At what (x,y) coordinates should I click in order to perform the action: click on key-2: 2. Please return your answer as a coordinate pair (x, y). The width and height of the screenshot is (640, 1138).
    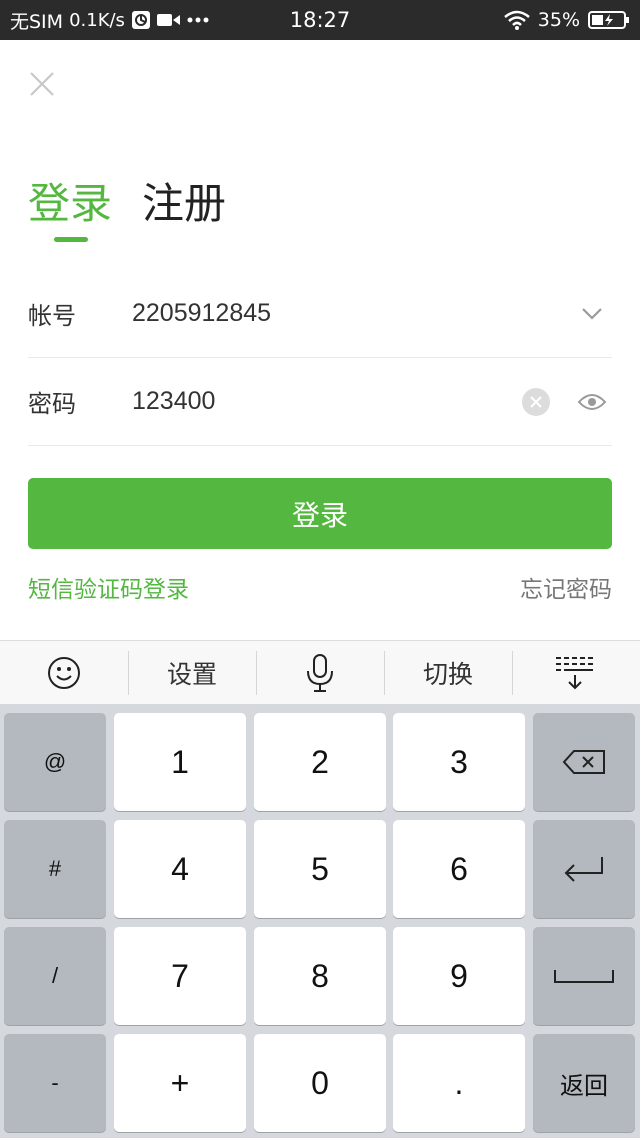
    Looking at the image, I should click on (320, 762).